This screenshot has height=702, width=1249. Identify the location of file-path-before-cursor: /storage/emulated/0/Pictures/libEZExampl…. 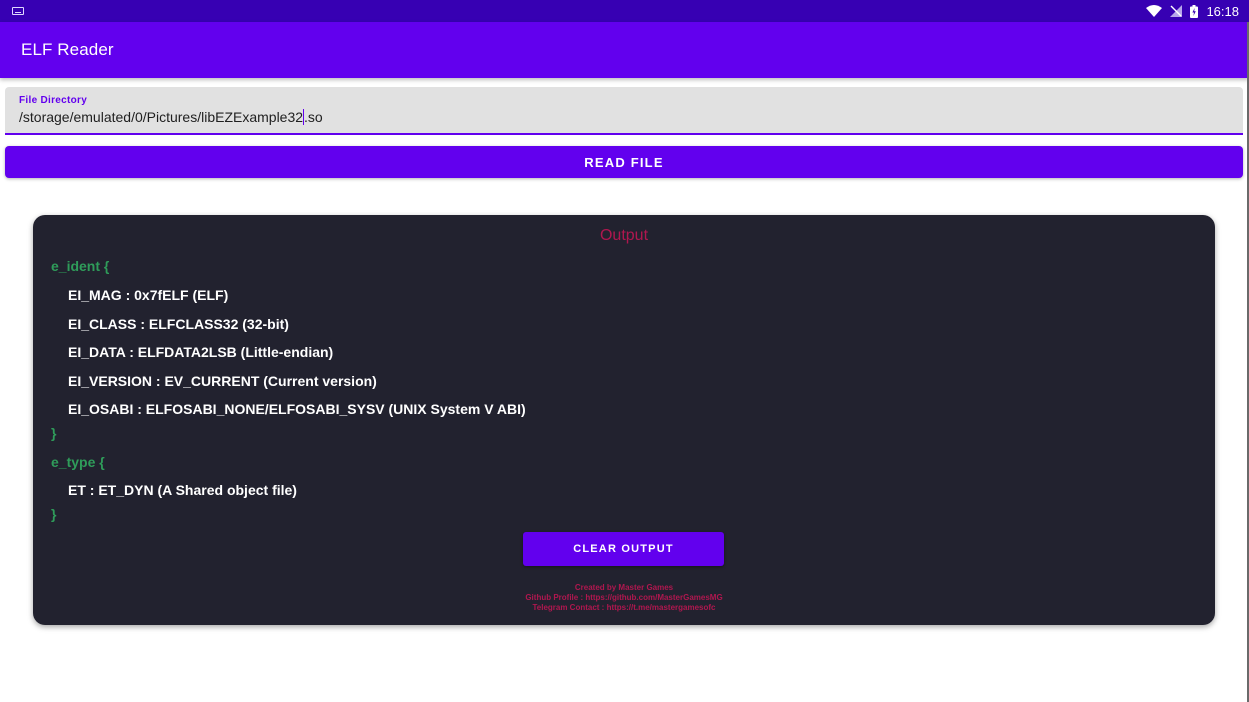
(161, 117).